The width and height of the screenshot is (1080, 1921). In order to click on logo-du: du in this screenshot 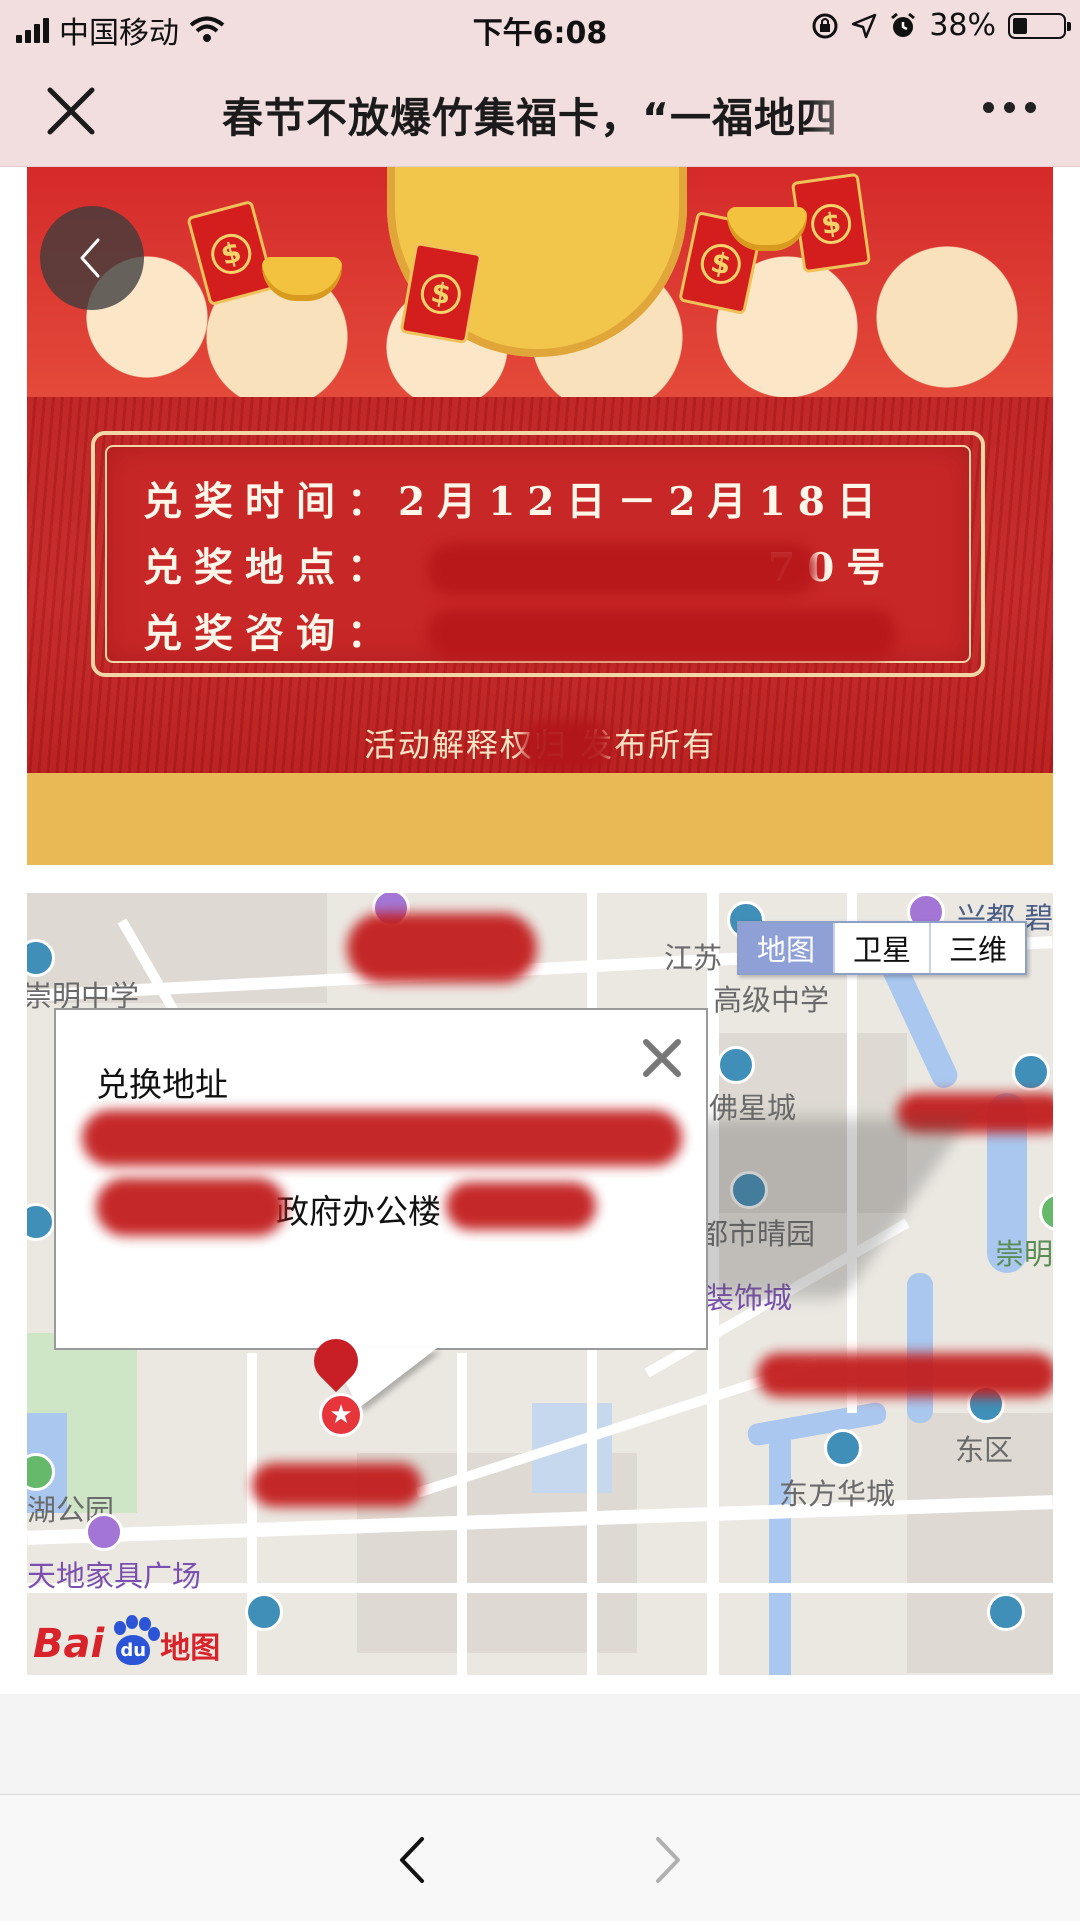, I will do `click(133, 1650)`.